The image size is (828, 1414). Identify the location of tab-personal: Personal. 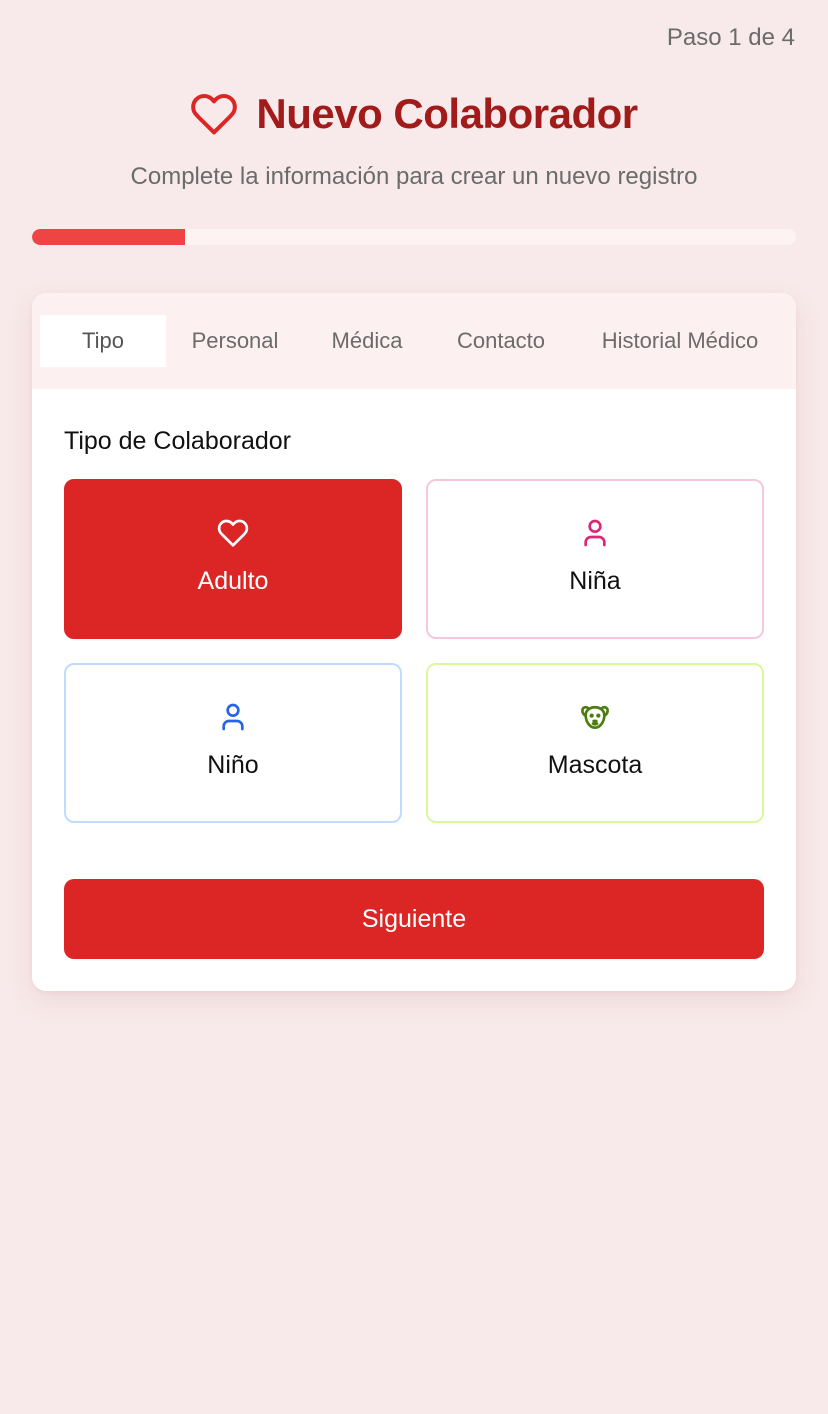
(235, 341).